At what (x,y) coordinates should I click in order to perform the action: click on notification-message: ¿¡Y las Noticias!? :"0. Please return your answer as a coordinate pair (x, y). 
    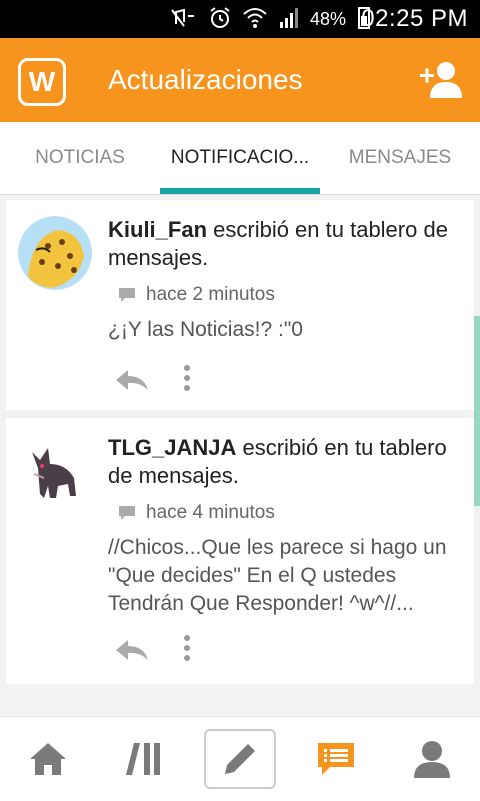
    Looking at the image, I should click on (205, 329).